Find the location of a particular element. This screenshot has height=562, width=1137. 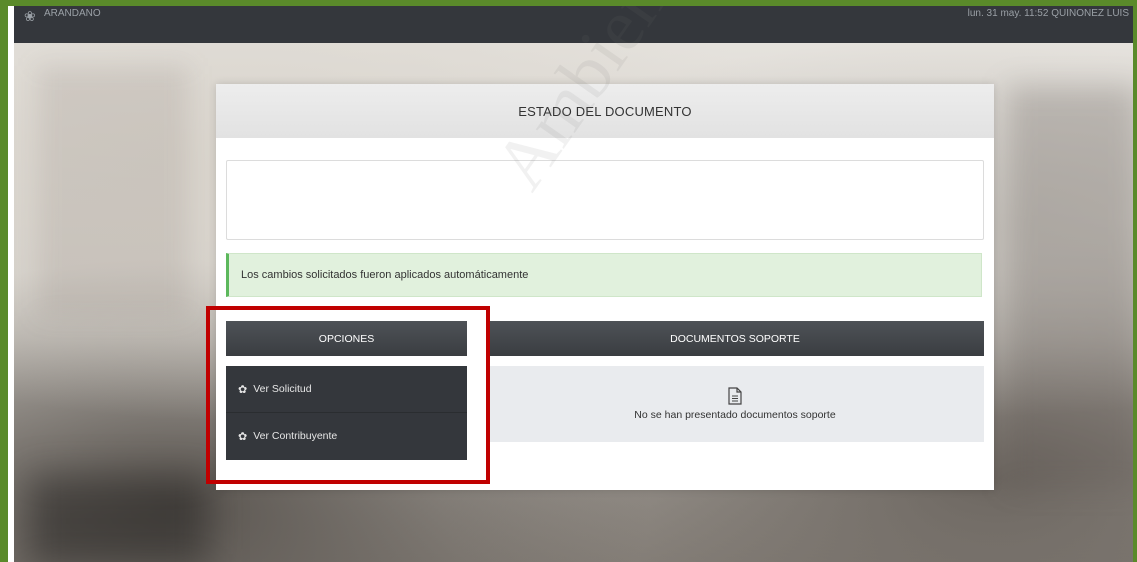

support-documents-body: No se han presentado documentos soporte is located at coordinates (735, 404).